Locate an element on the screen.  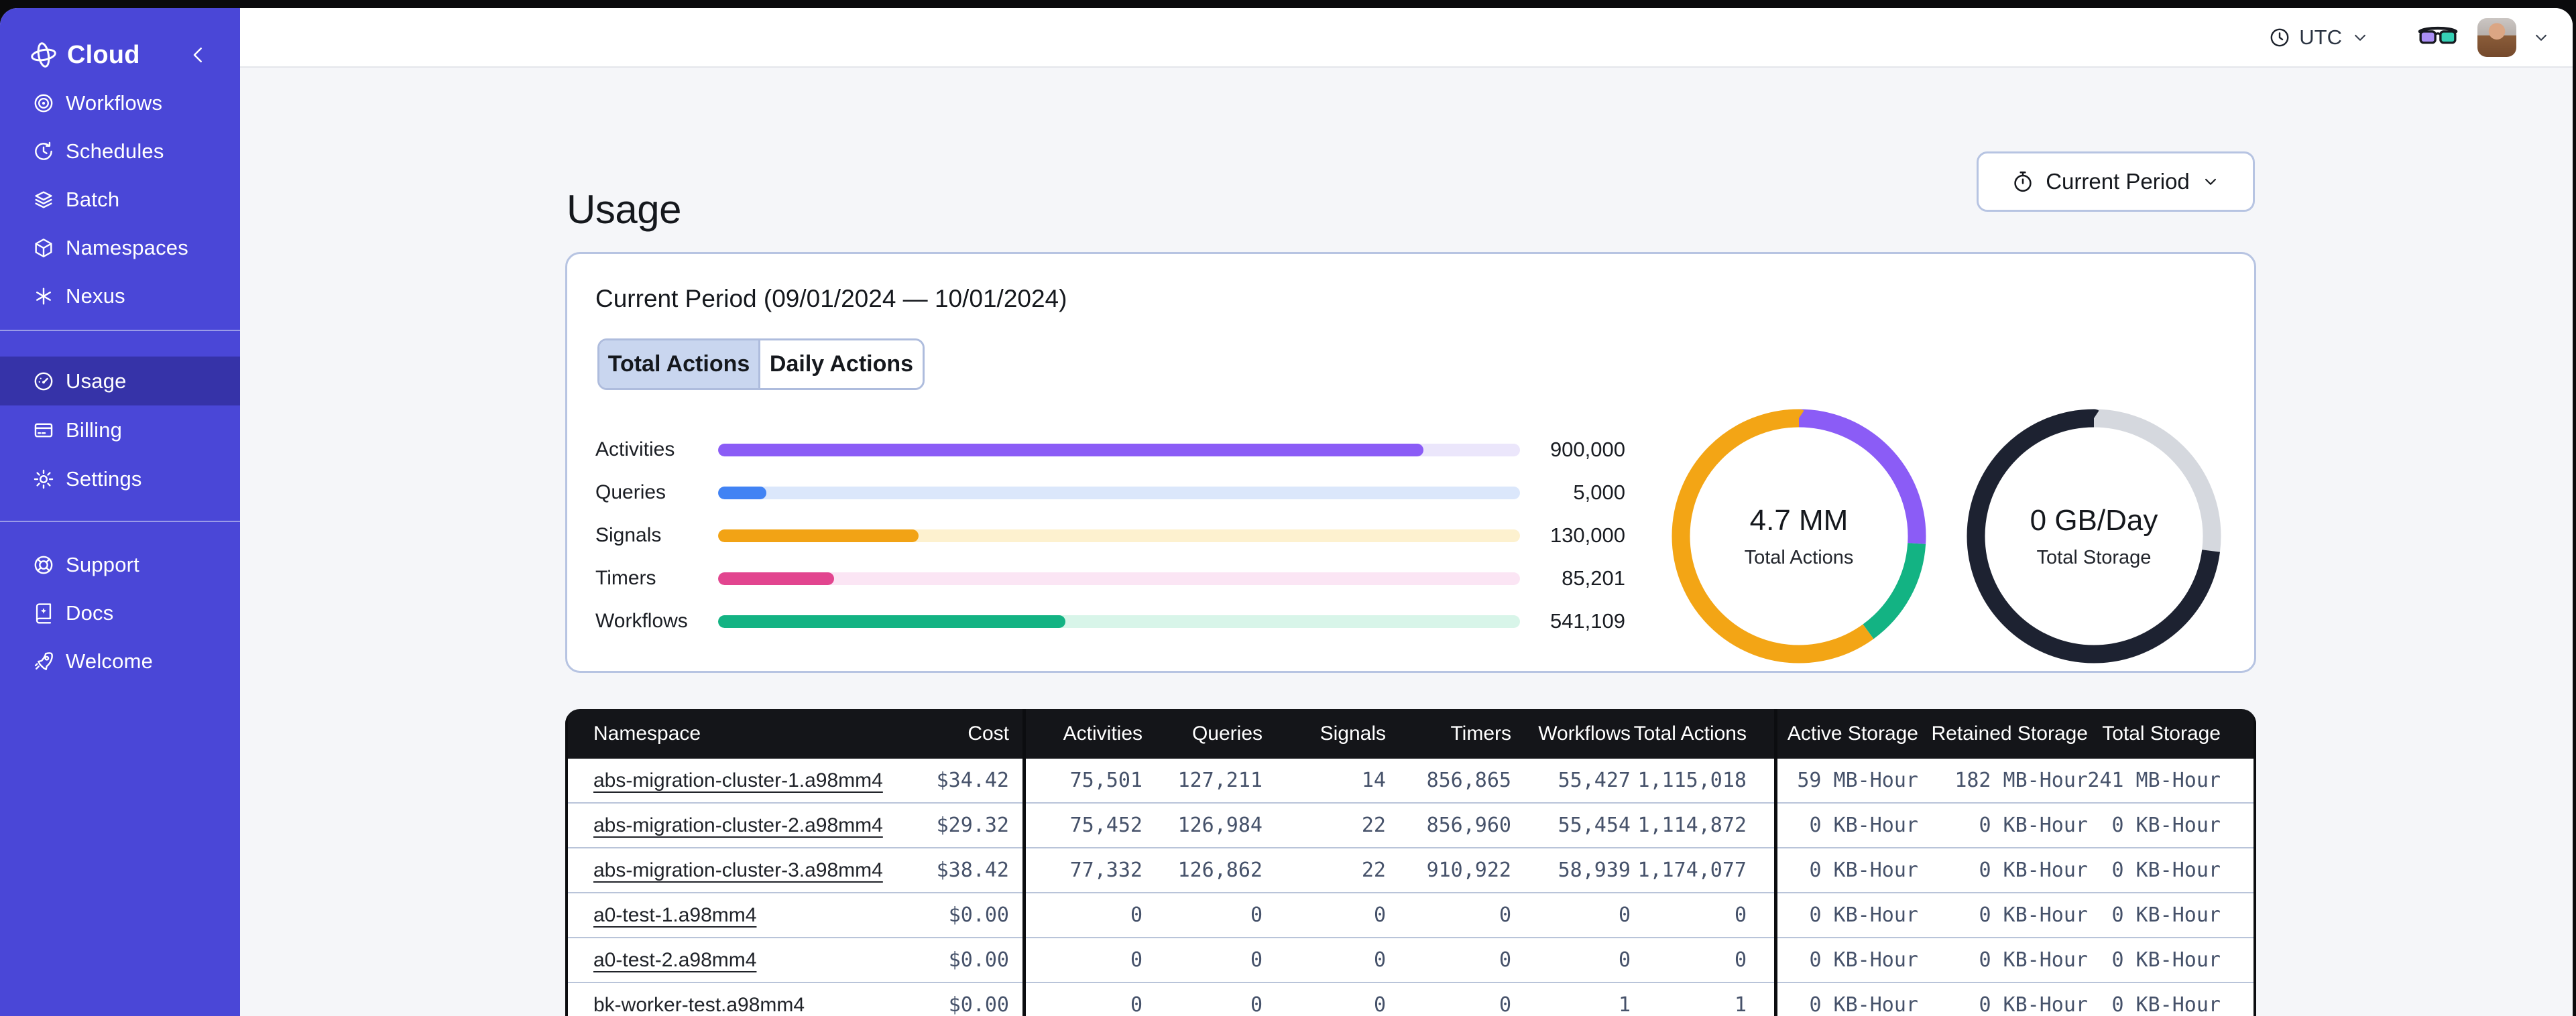
timezone-selector: UTC is located at coordinates (2319, 37).